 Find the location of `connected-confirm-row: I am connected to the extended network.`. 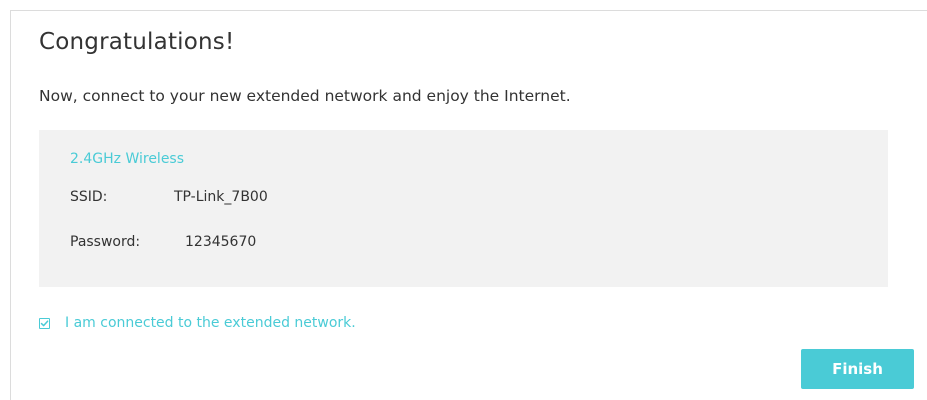

connected-confirm-row: I am connected to the extended network. is located at coordinates (197, 323).